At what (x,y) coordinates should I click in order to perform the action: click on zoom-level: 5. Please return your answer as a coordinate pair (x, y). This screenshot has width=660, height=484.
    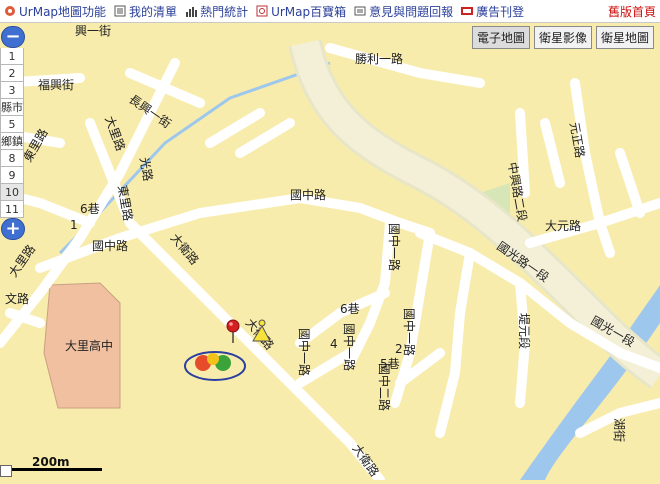
    Looking at the image, I should click on (12, 124).